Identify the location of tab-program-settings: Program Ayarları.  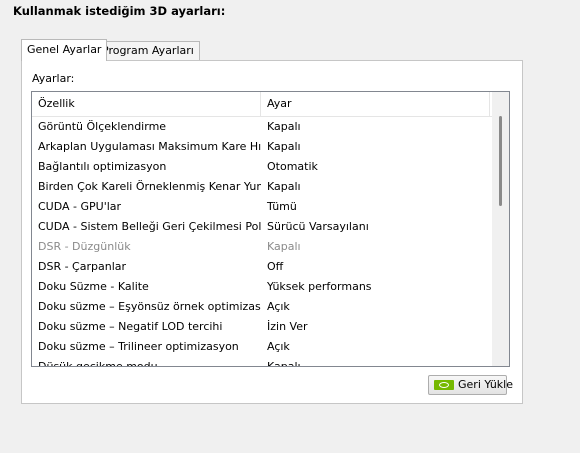
(148, 50).